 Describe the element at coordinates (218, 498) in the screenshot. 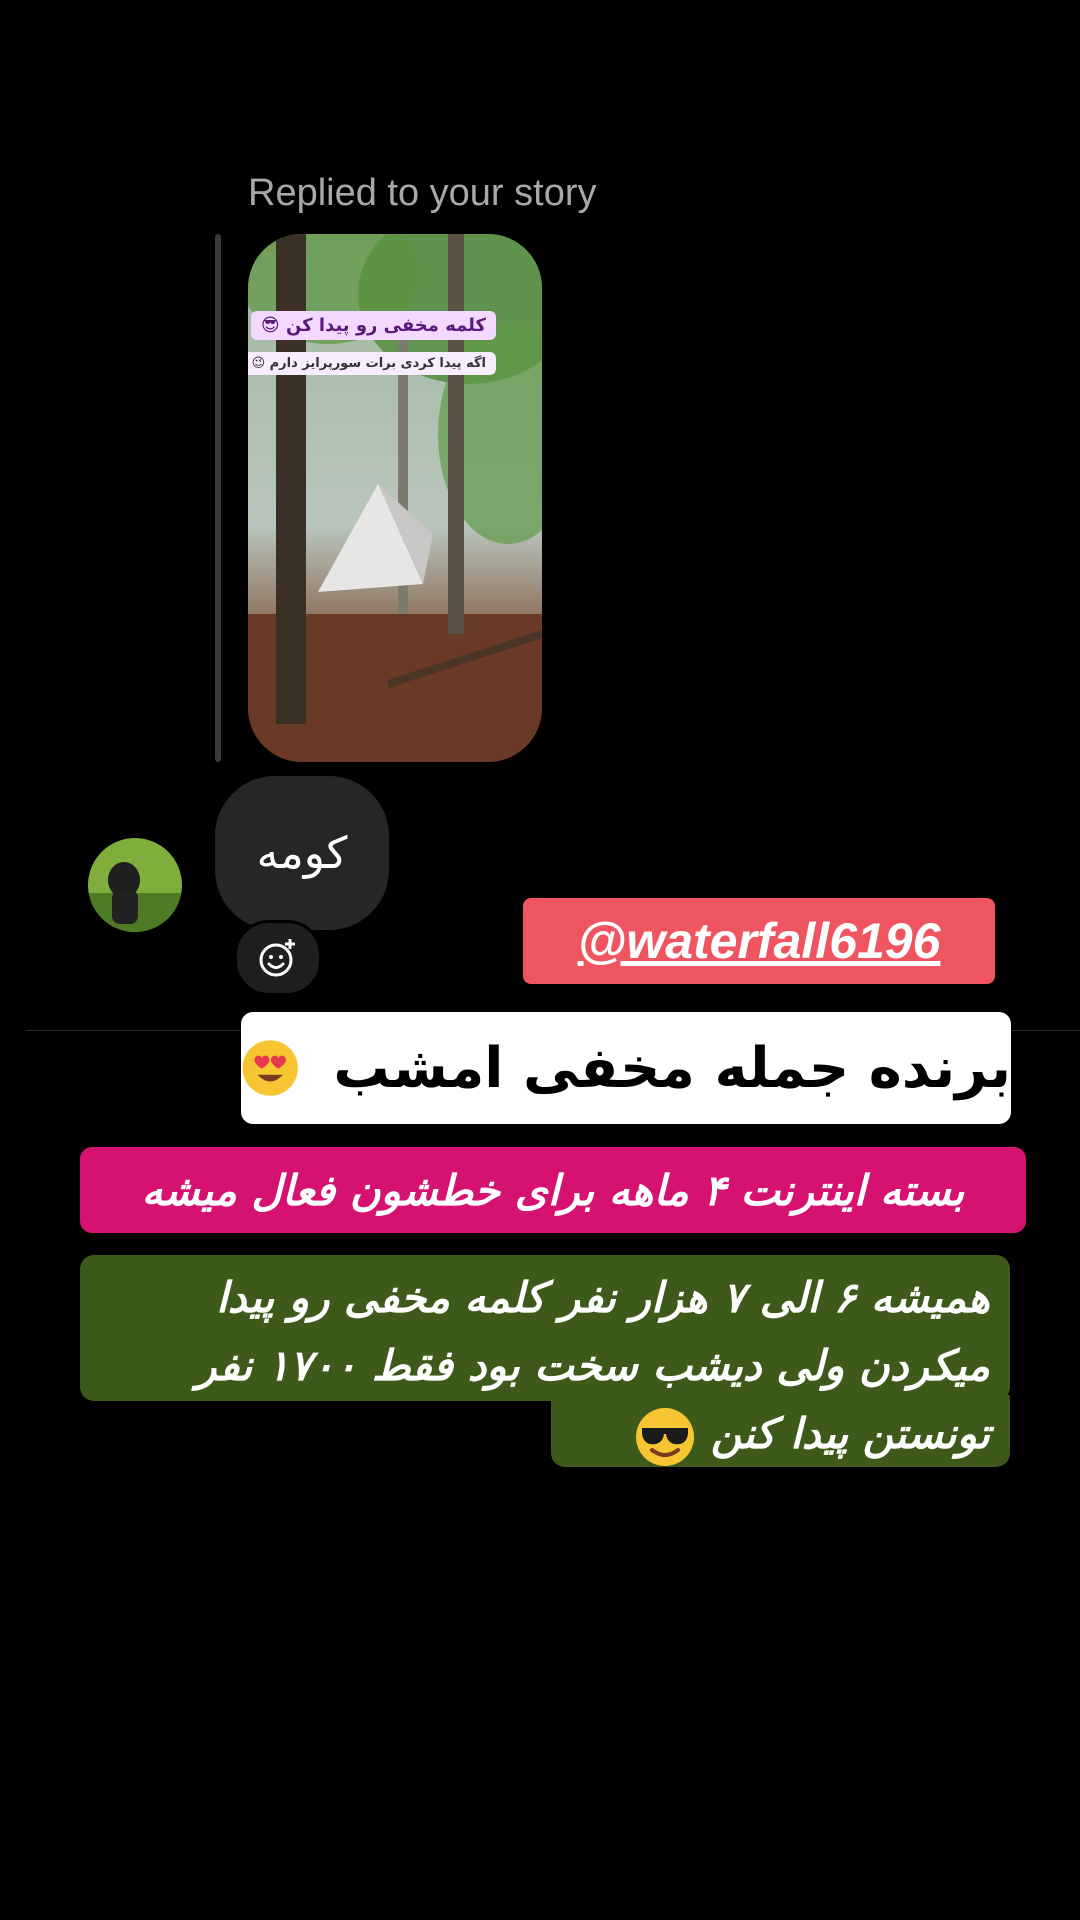

I see `reply-quote-bar` at that location.